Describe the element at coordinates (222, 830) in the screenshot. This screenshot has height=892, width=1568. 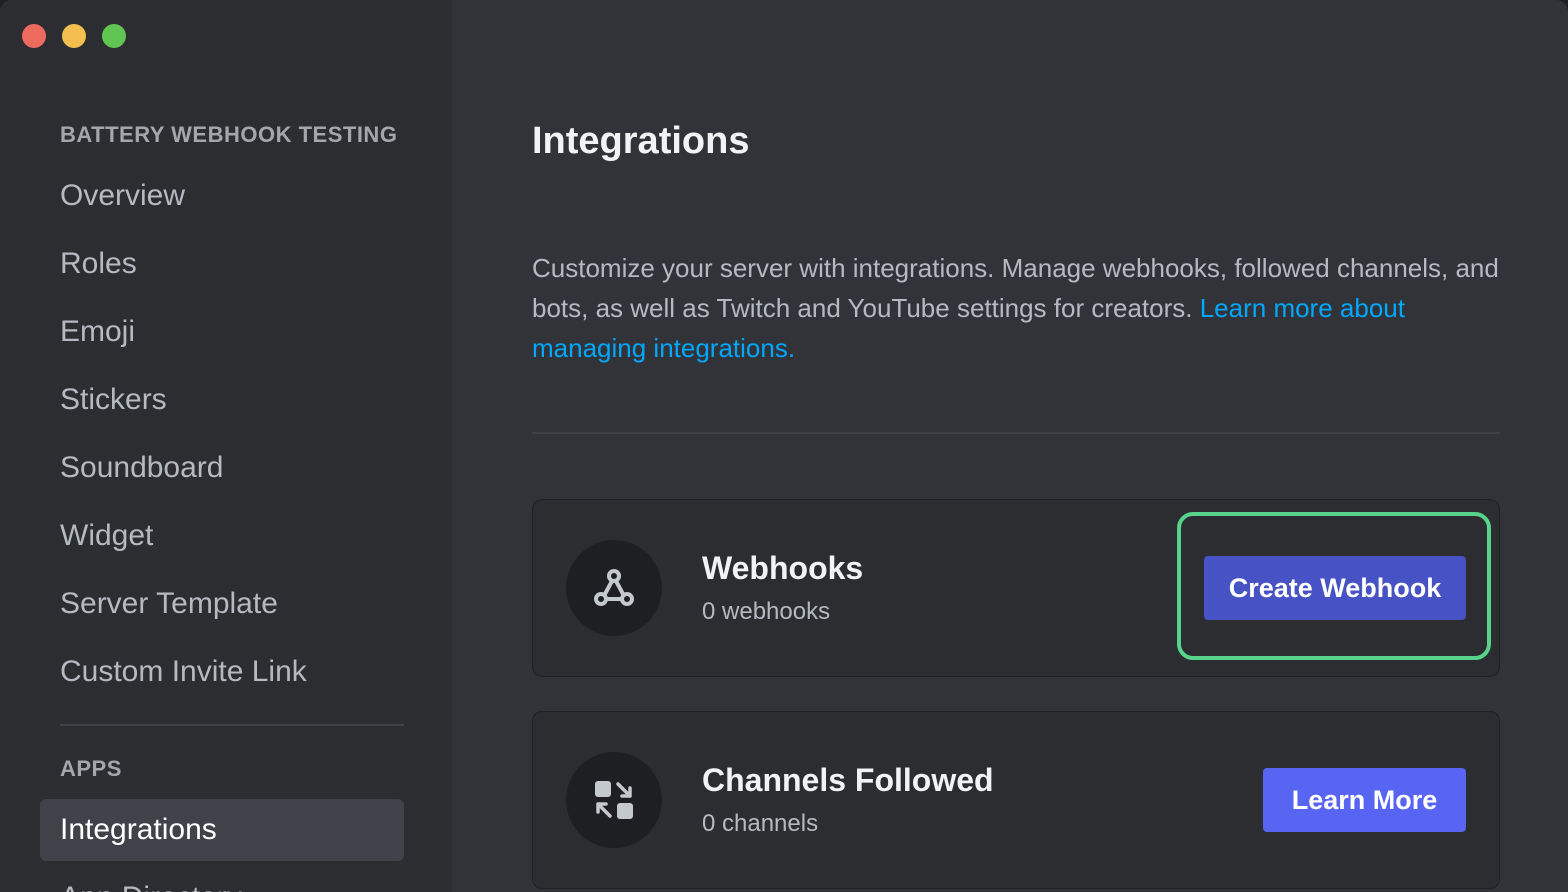
I see `sidebar-item-integrations: Integrations` at that location.